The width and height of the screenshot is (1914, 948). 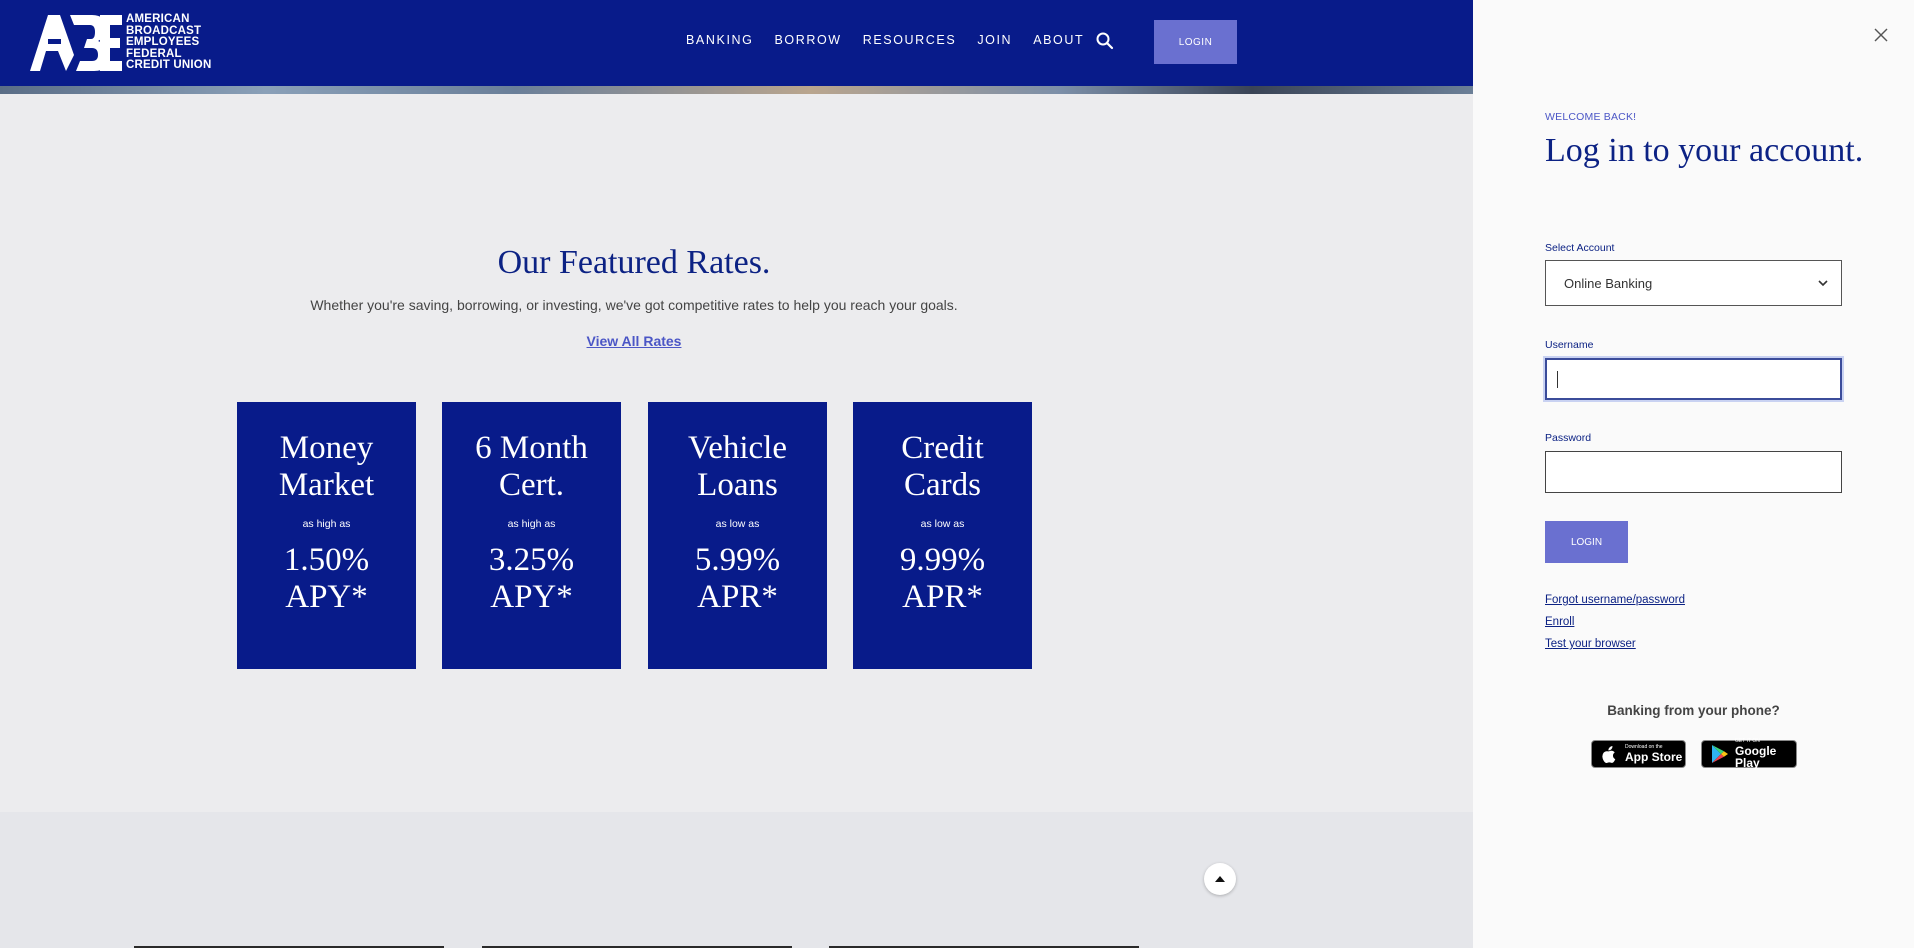 I want to click on nav-resources: RESOURCES, so click(x=910, y=40).